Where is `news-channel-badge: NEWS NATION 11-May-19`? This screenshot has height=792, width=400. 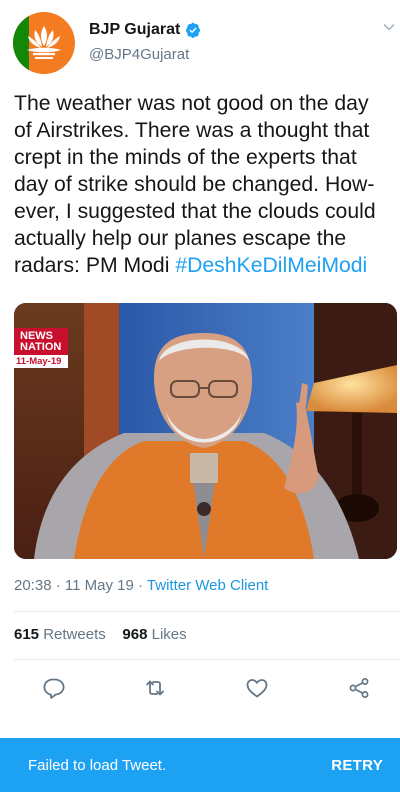
news-channel-badge: NEWS NATION 11-May-19 is located at coordinates (41, 348).